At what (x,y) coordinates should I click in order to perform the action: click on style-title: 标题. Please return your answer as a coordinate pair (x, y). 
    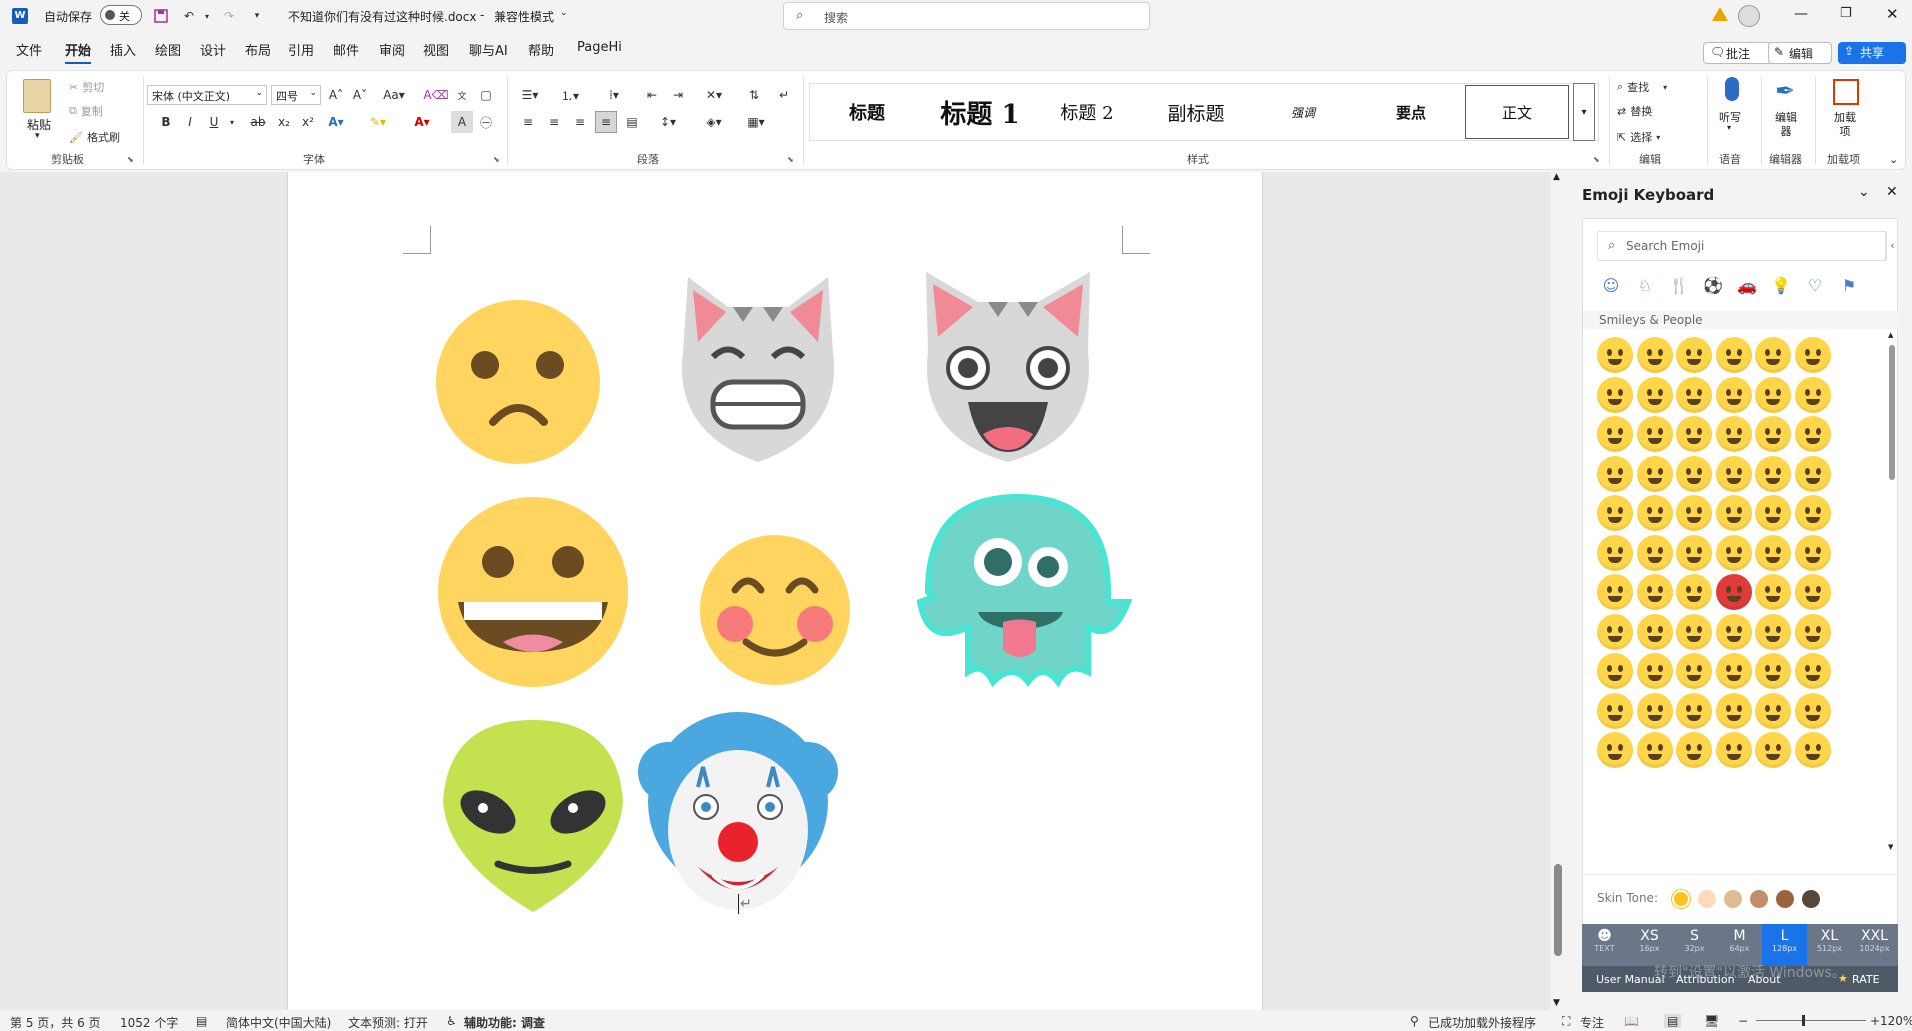
    Looking at the image, I should click on (867, 112).